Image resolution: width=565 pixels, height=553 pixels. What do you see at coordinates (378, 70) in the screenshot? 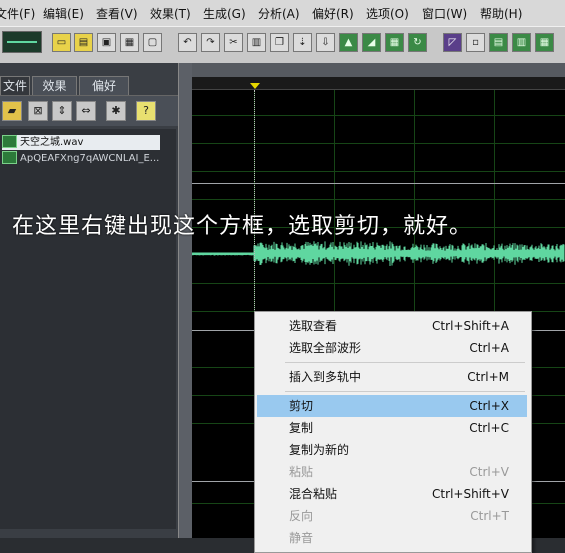
I see `wave-header` at bounding box center [378, 70].